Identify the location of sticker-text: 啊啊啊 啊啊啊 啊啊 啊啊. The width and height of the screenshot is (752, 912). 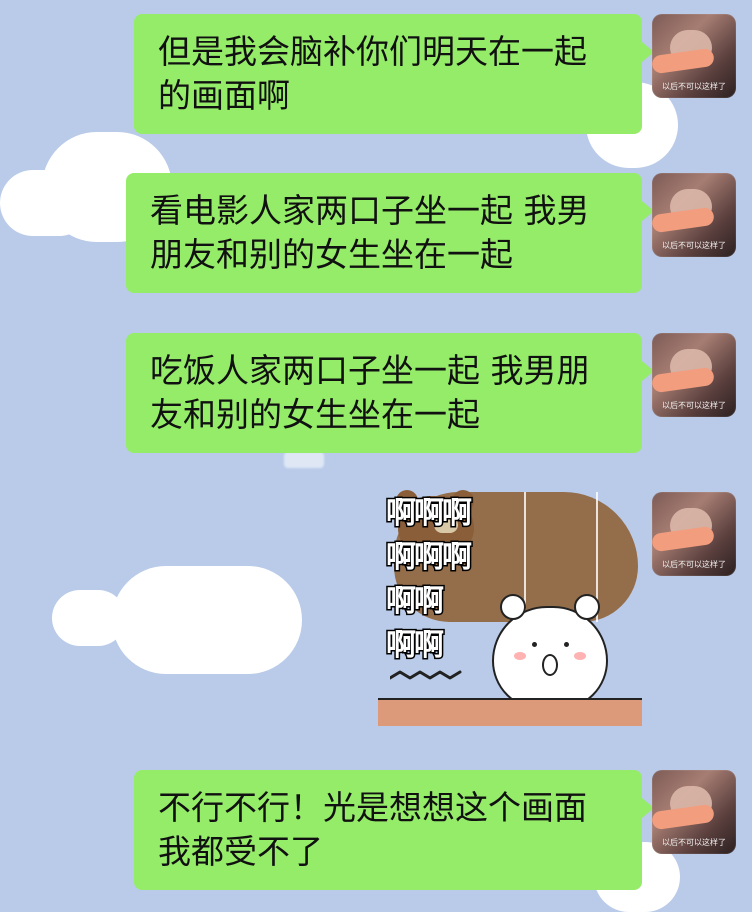
(429, 580).